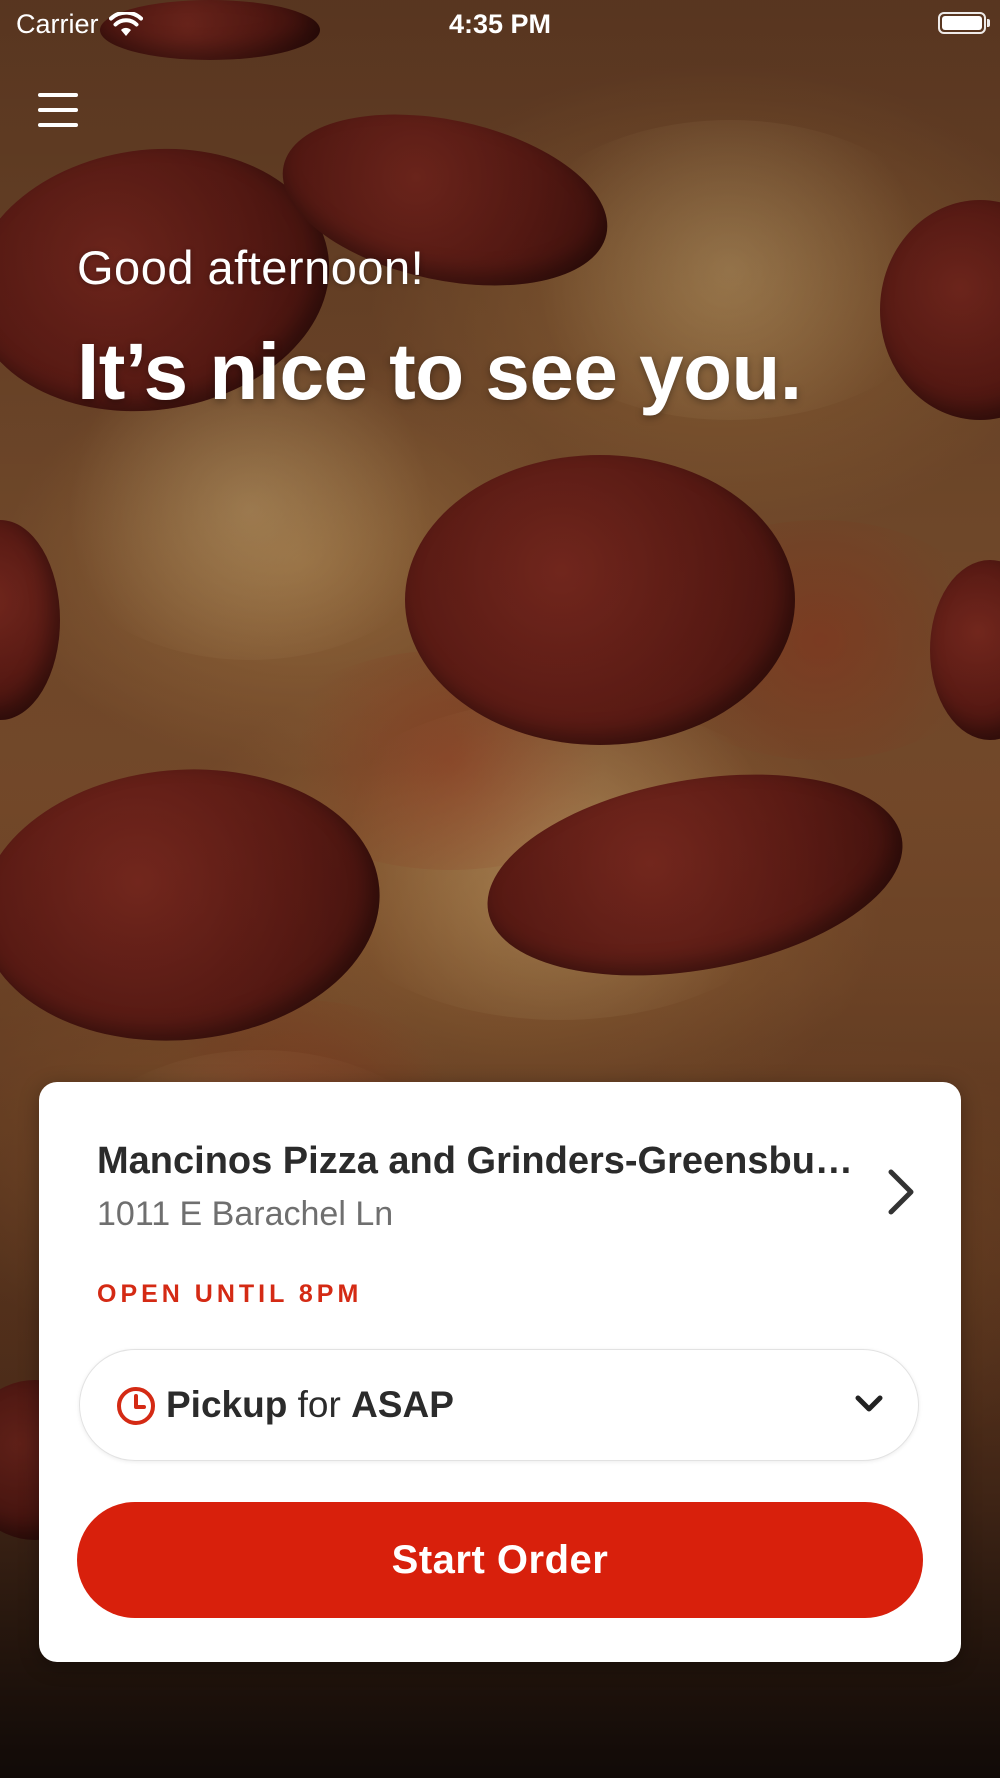  Describe the element at coordinates (439, 371) in the screenshot. I see `headline-text: It’s nice to see you.` at that location.